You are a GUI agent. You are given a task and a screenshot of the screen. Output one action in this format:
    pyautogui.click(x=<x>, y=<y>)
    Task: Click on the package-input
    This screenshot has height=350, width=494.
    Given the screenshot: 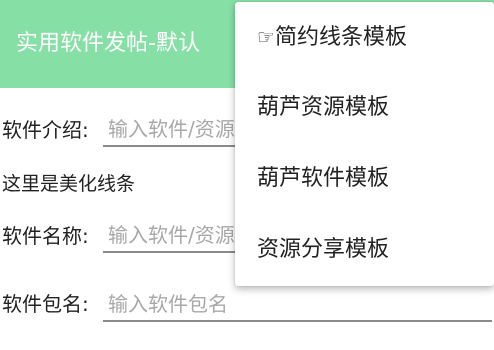 What is the action you would take?
    pyautogui.click(x=297, y=305)
    